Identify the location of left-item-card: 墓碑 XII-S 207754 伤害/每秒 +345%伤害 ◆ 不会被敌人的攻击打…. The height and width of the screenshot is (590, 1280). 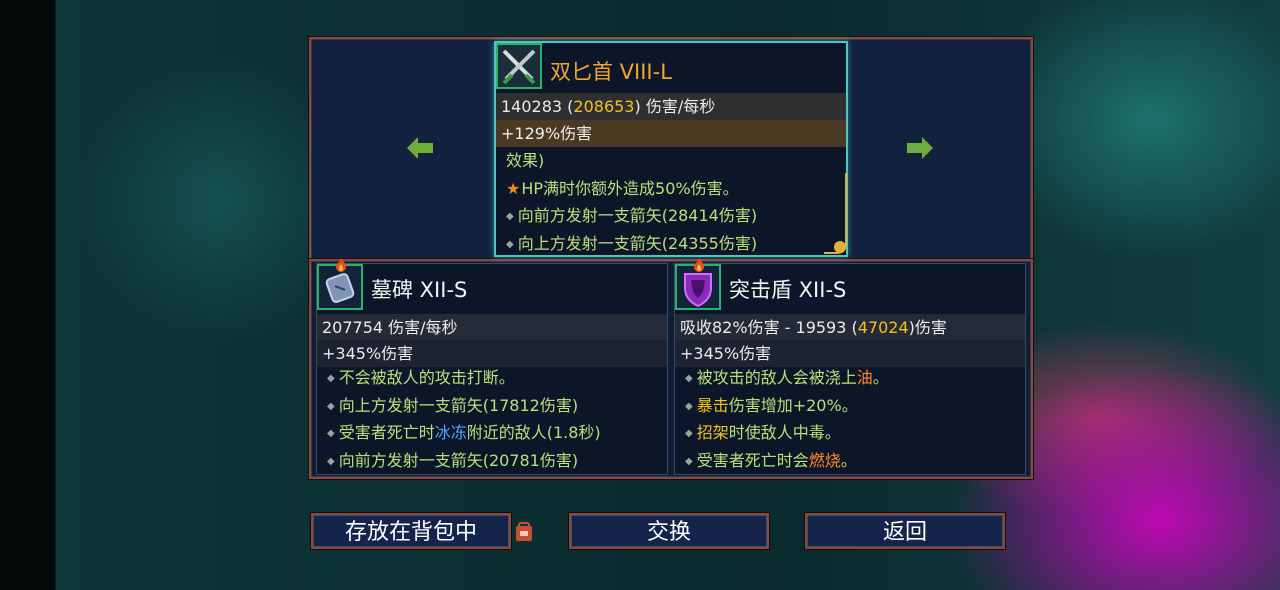
(492, 366).